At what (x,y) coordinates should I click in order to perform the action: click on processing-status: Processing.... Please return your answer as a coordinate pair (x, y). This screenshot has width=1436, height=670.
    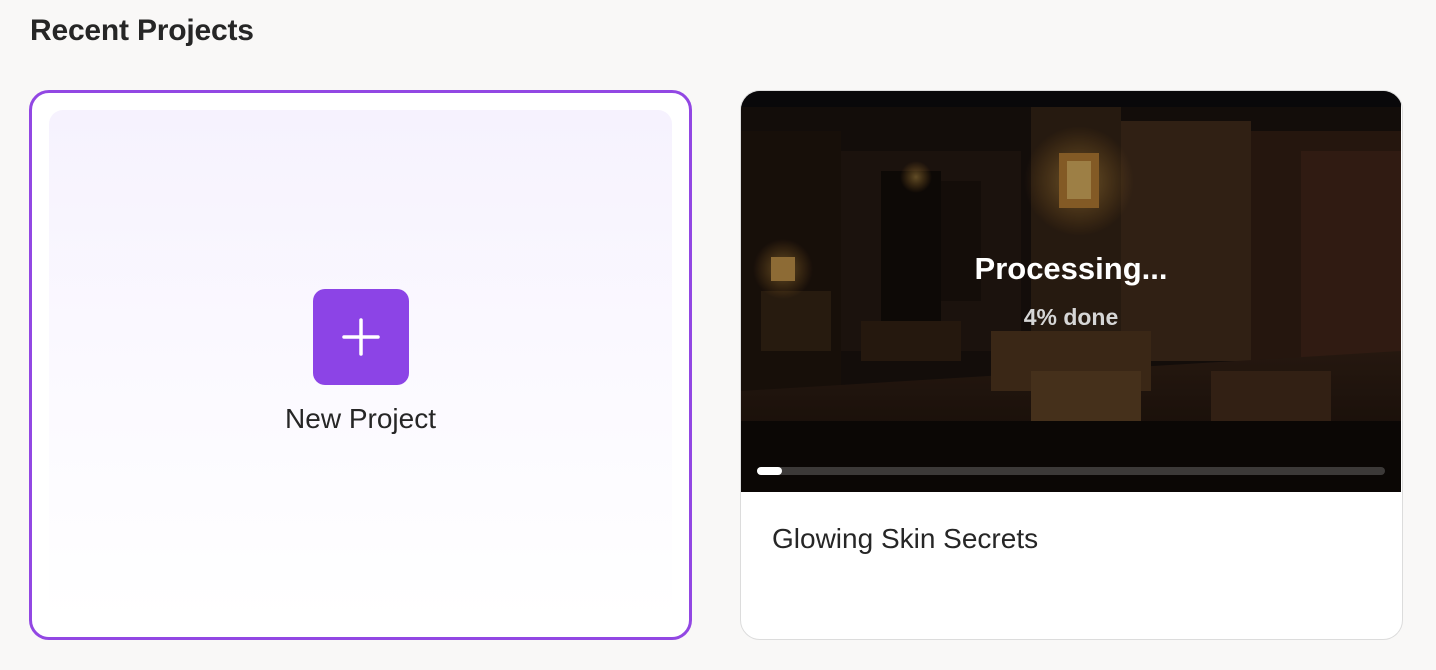
    Looking at the image, I should click on (1071, 268).